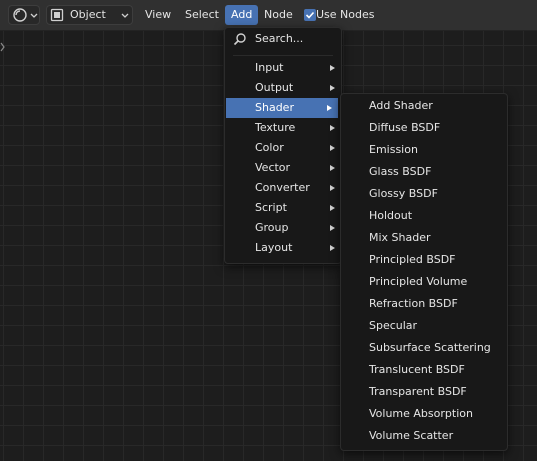 The height and width of the screenshot is (461, 537). What do you see at coordinates (401, 105) in the screenshot?
I see `menu-item-label: Add Shader` at bounding box center [401, 105].